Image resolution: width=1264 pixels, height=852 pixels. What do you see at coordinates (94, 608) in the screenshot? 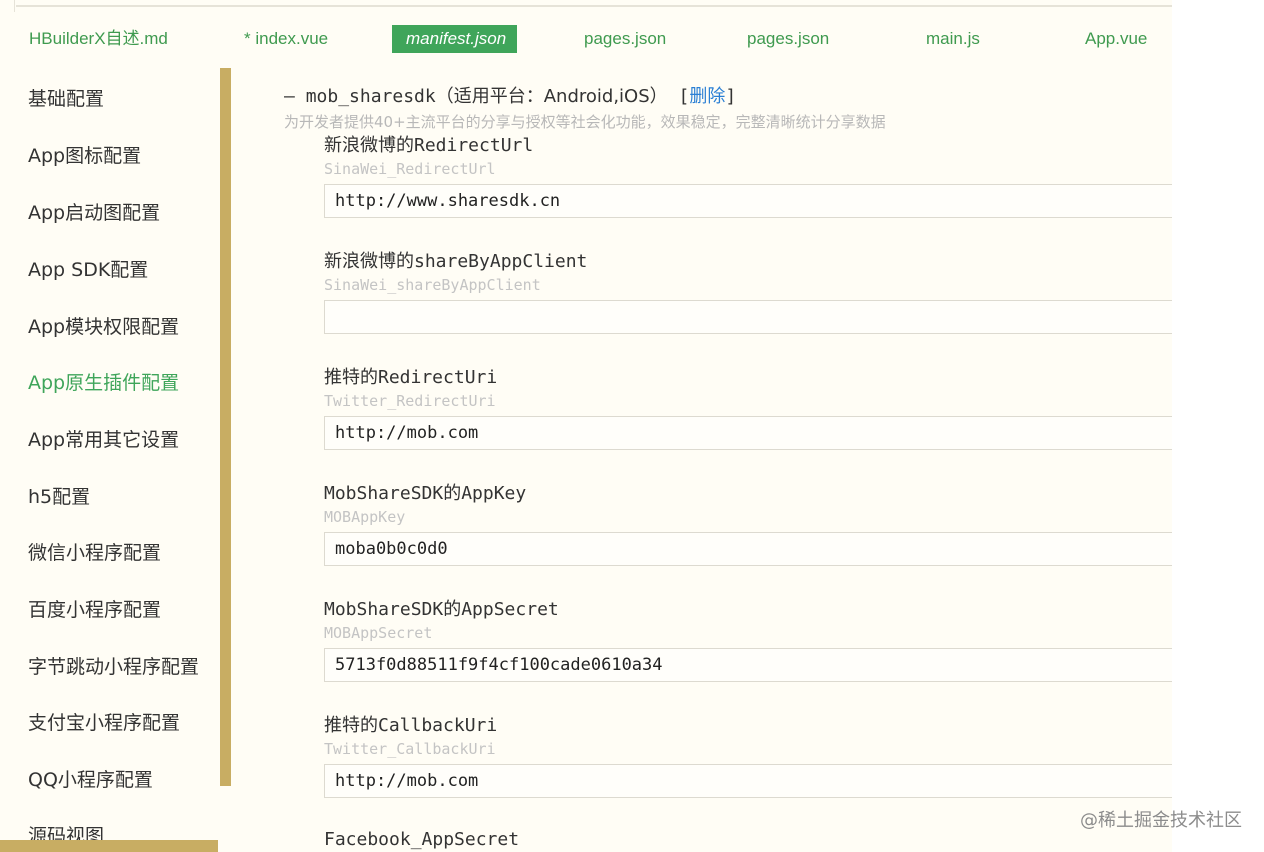
I see `sidebar-item-baidu: 百度小程序配置` at bounding box center [94, 608].